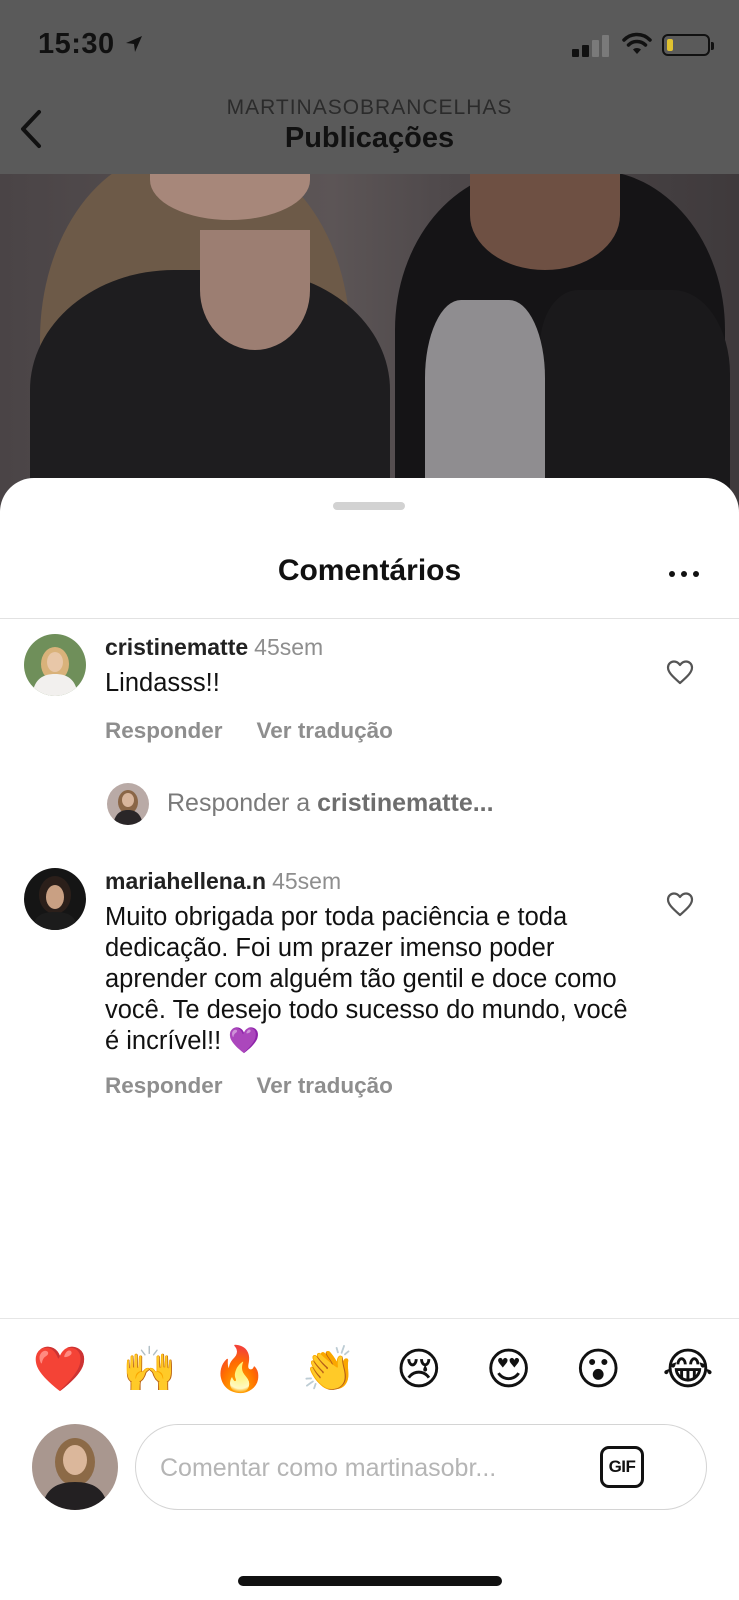 The image size is (739, 1600). What do you see at coordinates (369, 107) in the screenshot?
I see `account-name: MARTINASOBRANCELHAS` at bounding box center [369, 107].